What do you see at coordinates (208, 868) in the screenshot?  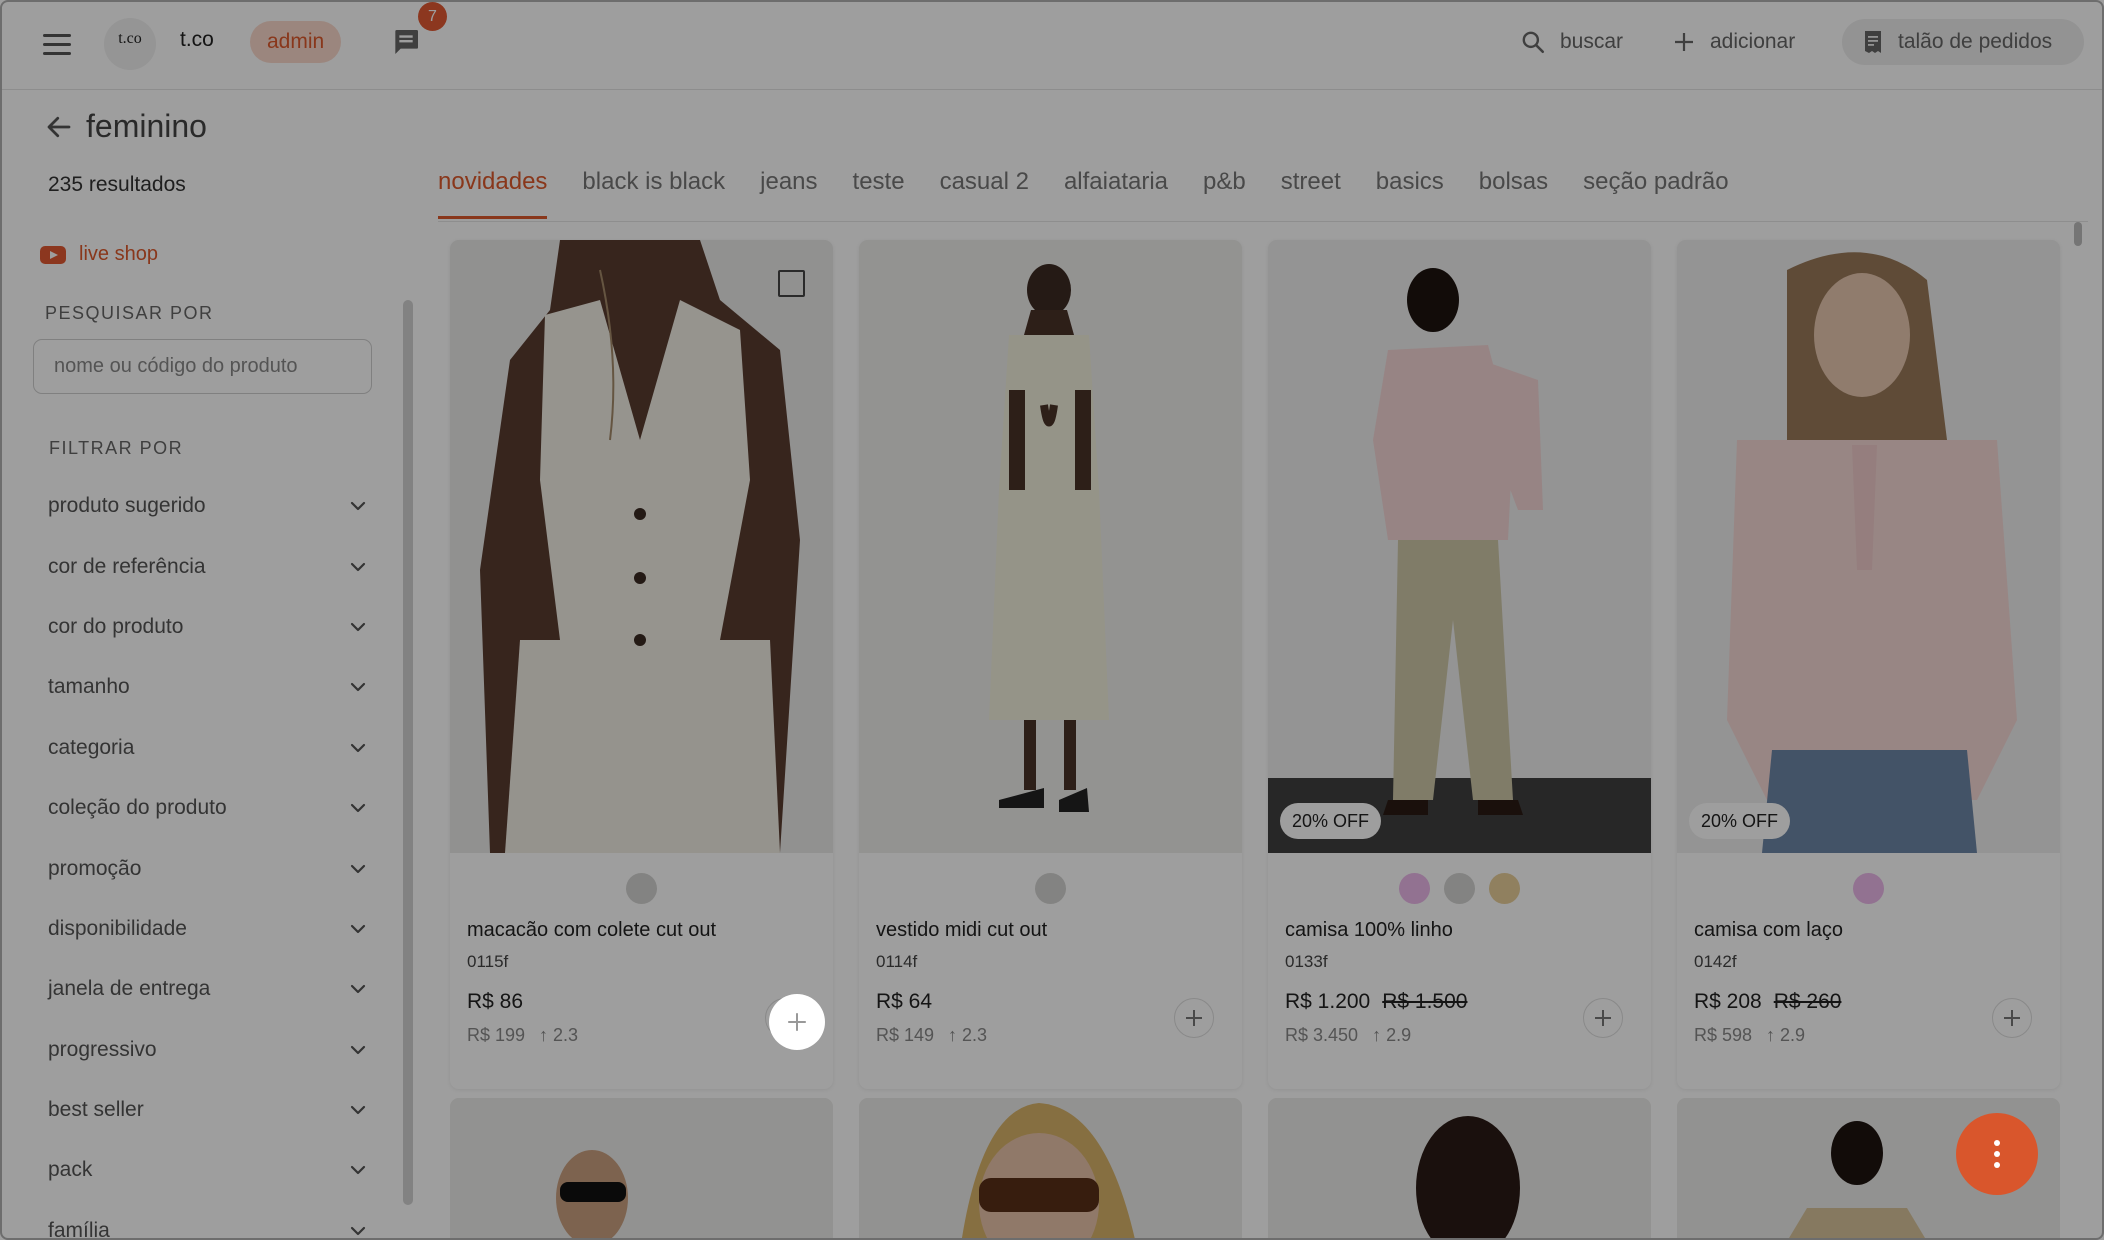 I see `filter-item: promoção` at bounding box center [208, 868].